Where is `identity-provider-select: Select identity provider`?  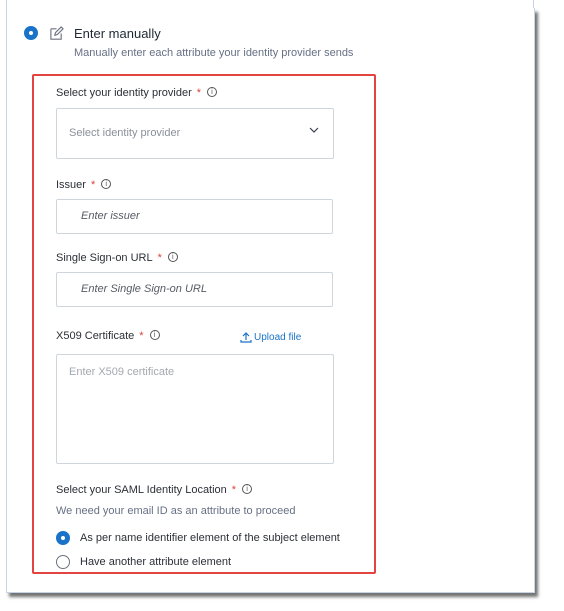 identity-provider-select: Select identity provider is located at coordinates (195, 133).